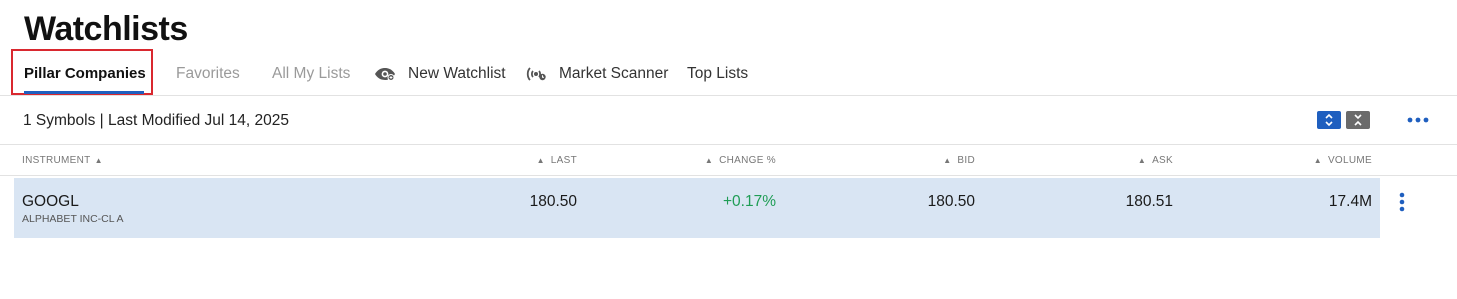 The height and width of the screenshot is (299, 1457). Describe the element at coordinates (208, 74) in the screenshot. I see `tab-favorites: Favorites` at that location.